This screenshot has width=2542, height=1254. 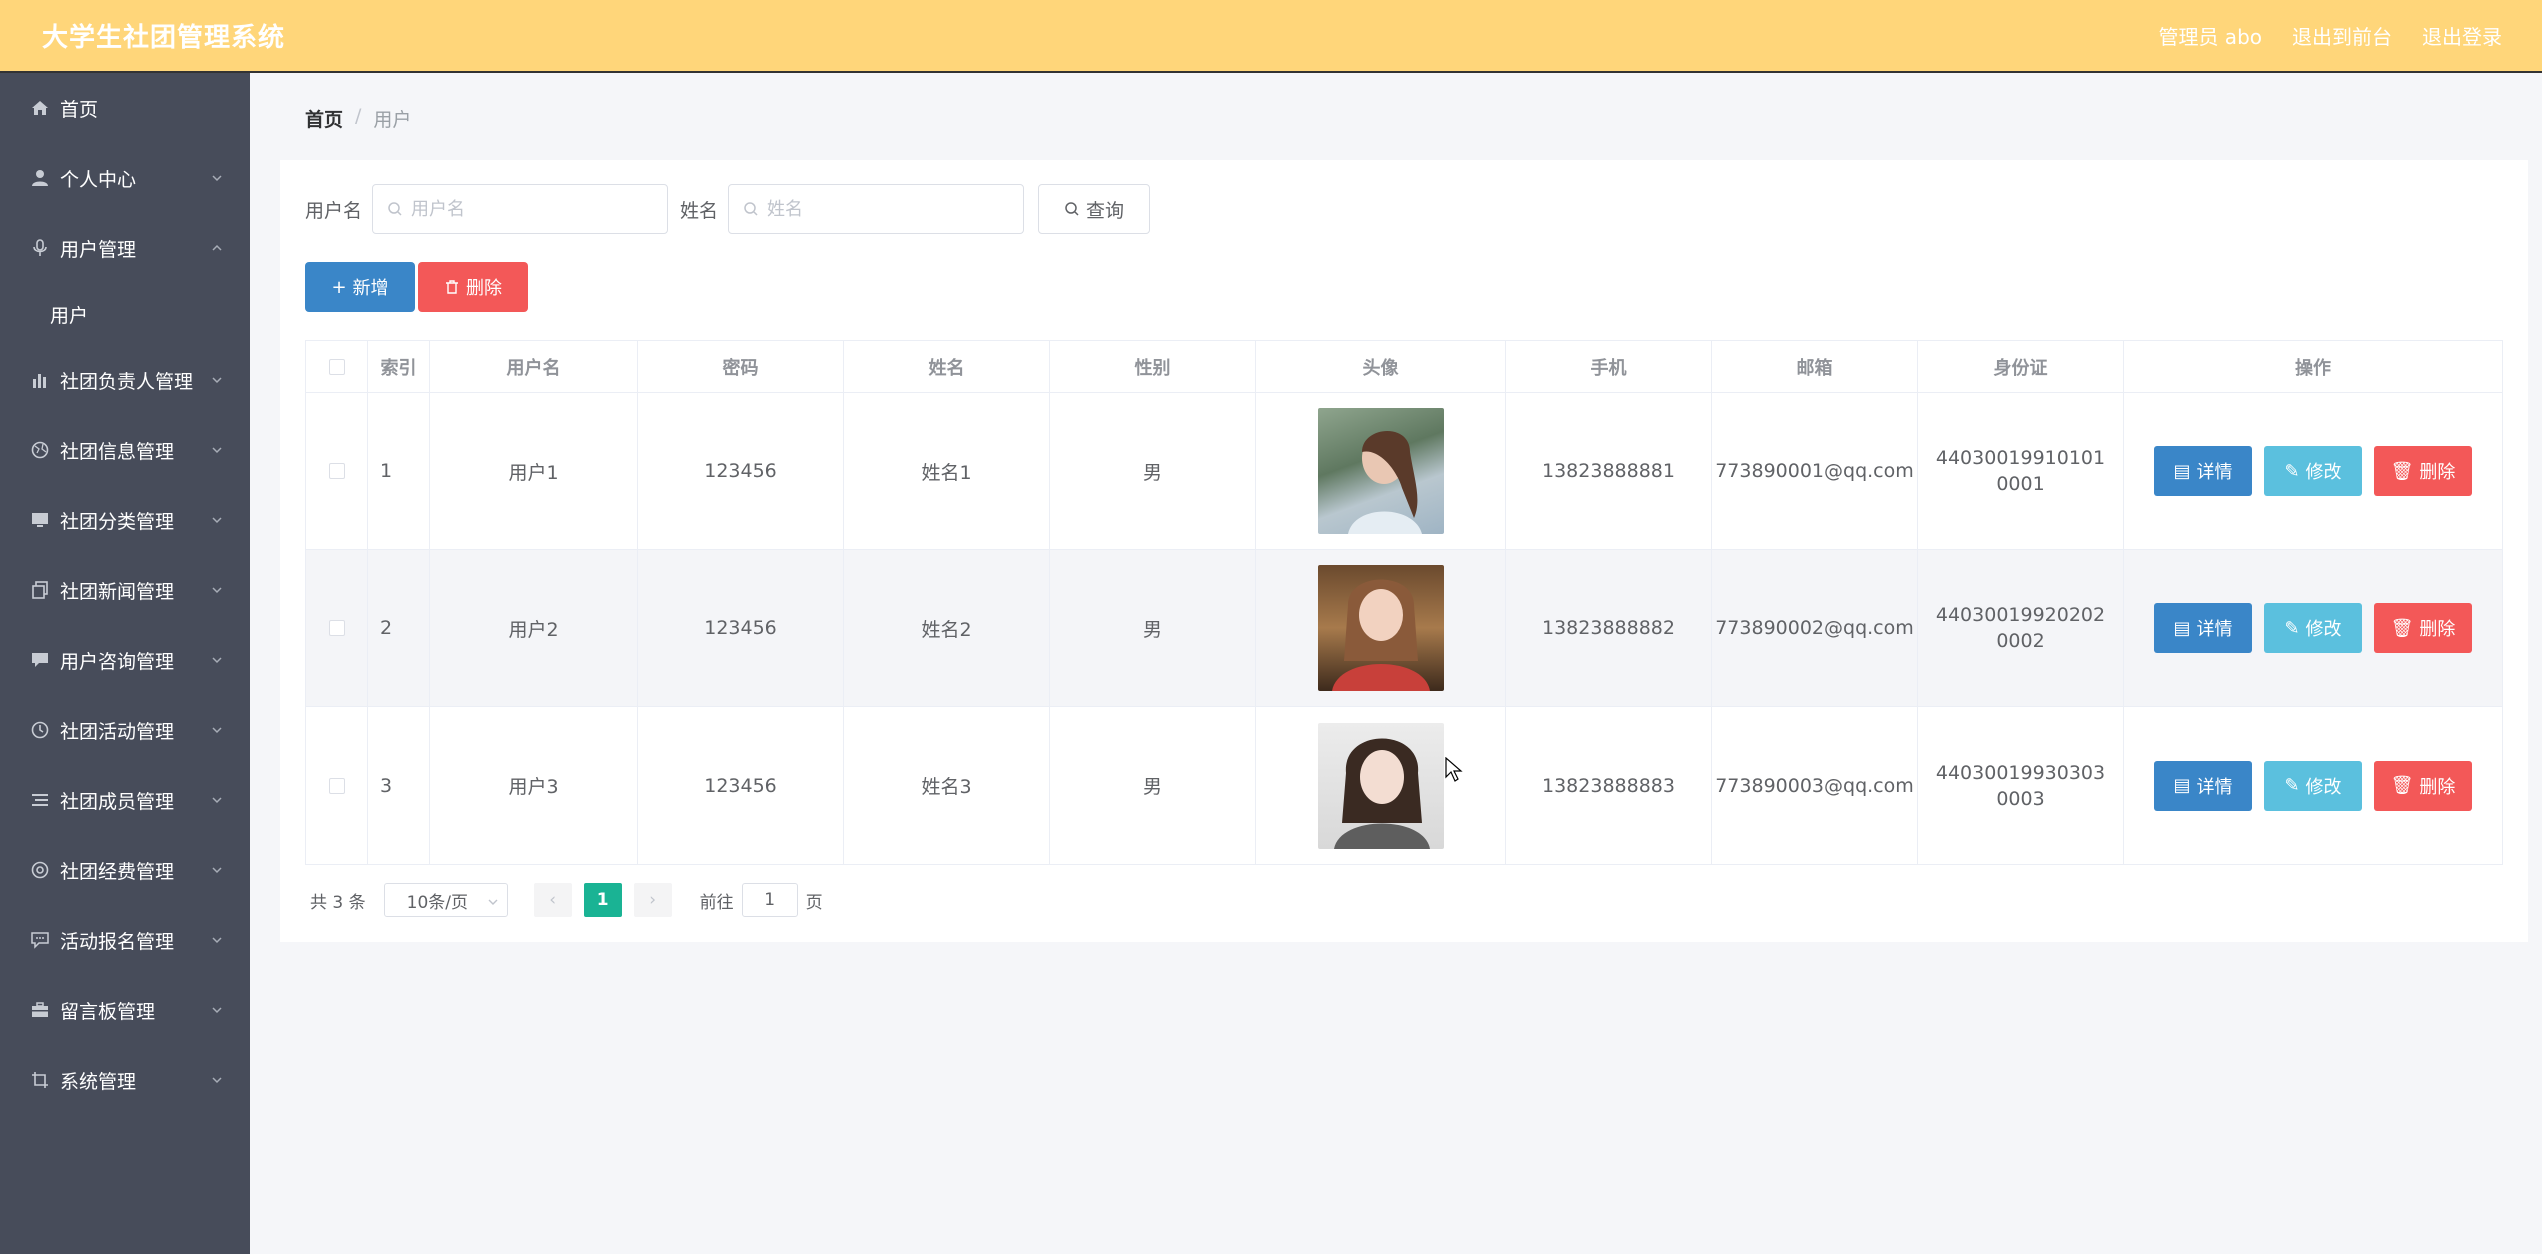 I want to click on logout-link: 退出登录, so click(x=2462, y=35).